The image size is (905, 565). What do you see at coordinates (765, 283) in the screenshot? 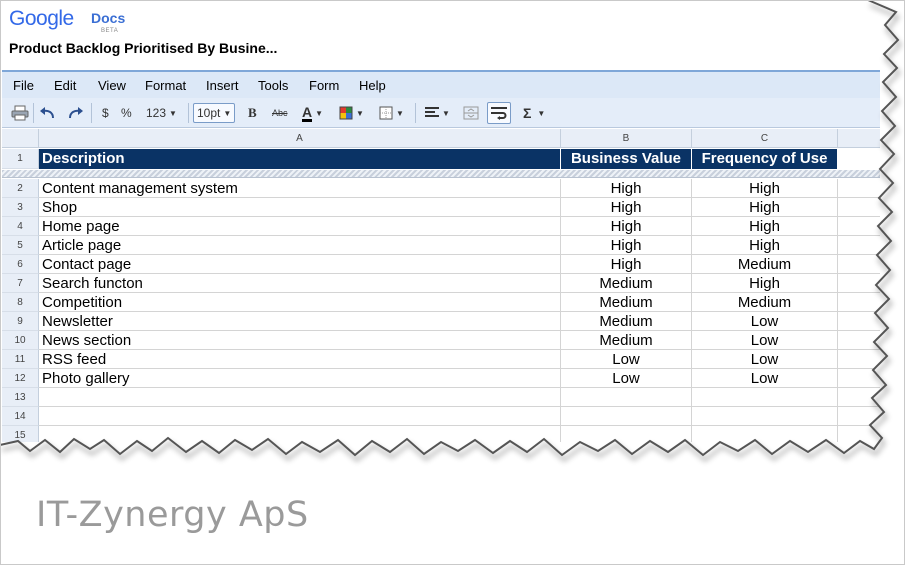
I see `cell-c7: High` at bounding box center [765, 283].